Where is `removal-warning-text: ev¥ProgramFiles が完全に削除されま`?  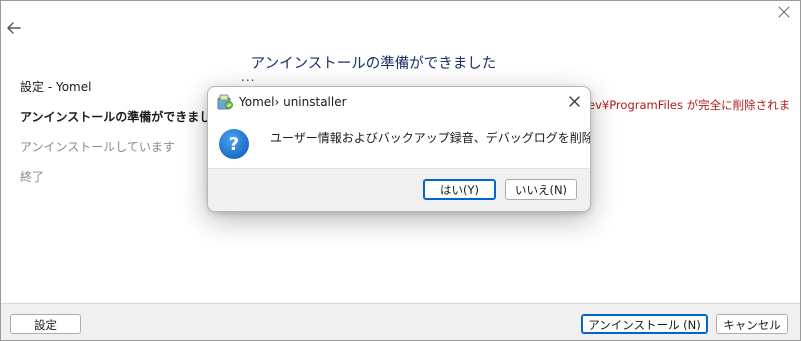
removal-warning-text: ev¥ProgramFiles が完全に削除されま is located at coordinates (689, 105).